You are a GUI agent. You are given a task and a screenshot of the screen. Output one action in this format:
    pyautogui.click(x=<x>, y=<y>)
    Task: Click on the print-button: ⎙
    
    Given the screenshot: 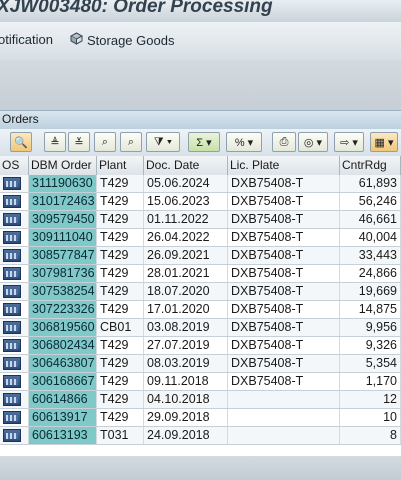 What is the action you would take?
    pyautogui.click(x=284, y=142)
    